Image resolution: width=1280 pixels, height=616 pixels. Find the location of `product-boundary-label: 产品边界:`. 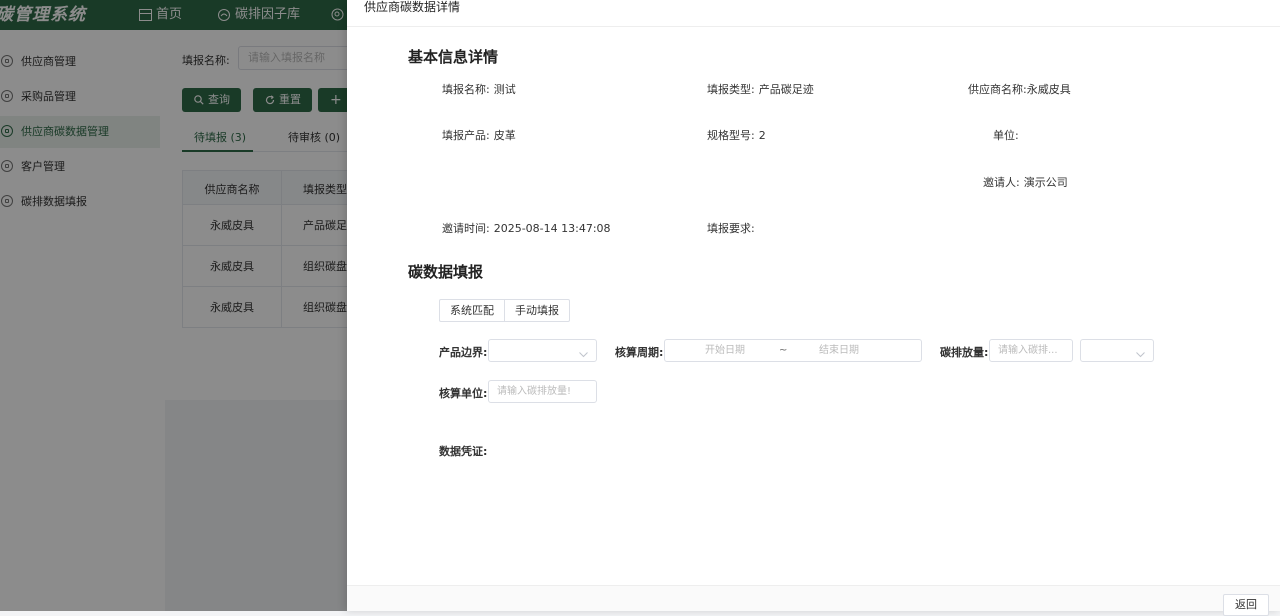

product-boundary-label: 产品边界: is located at coordinates (463, 352).